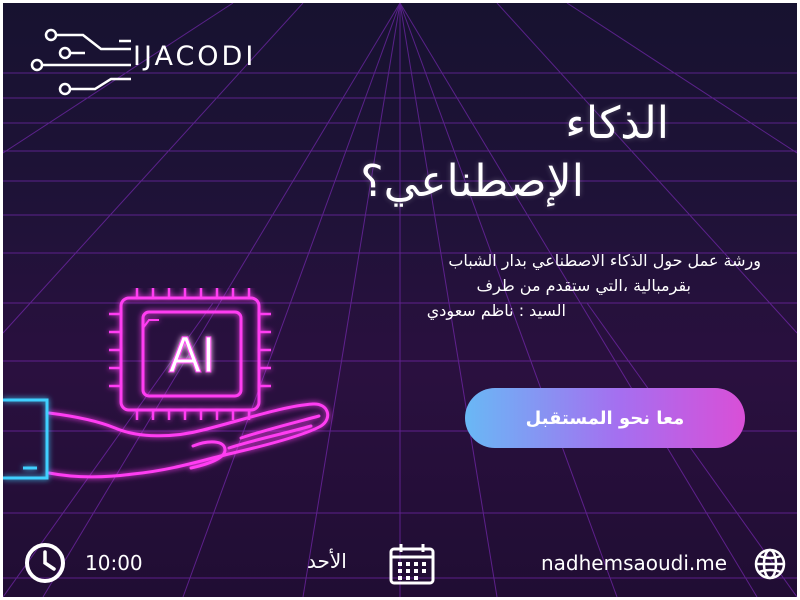 The width and height of the screenshot is (800, 600). What do you see at coordinates (617, 123) in the screenshot?
I see `headline-line-1: الذكاء` at bounding box center [617, 123].